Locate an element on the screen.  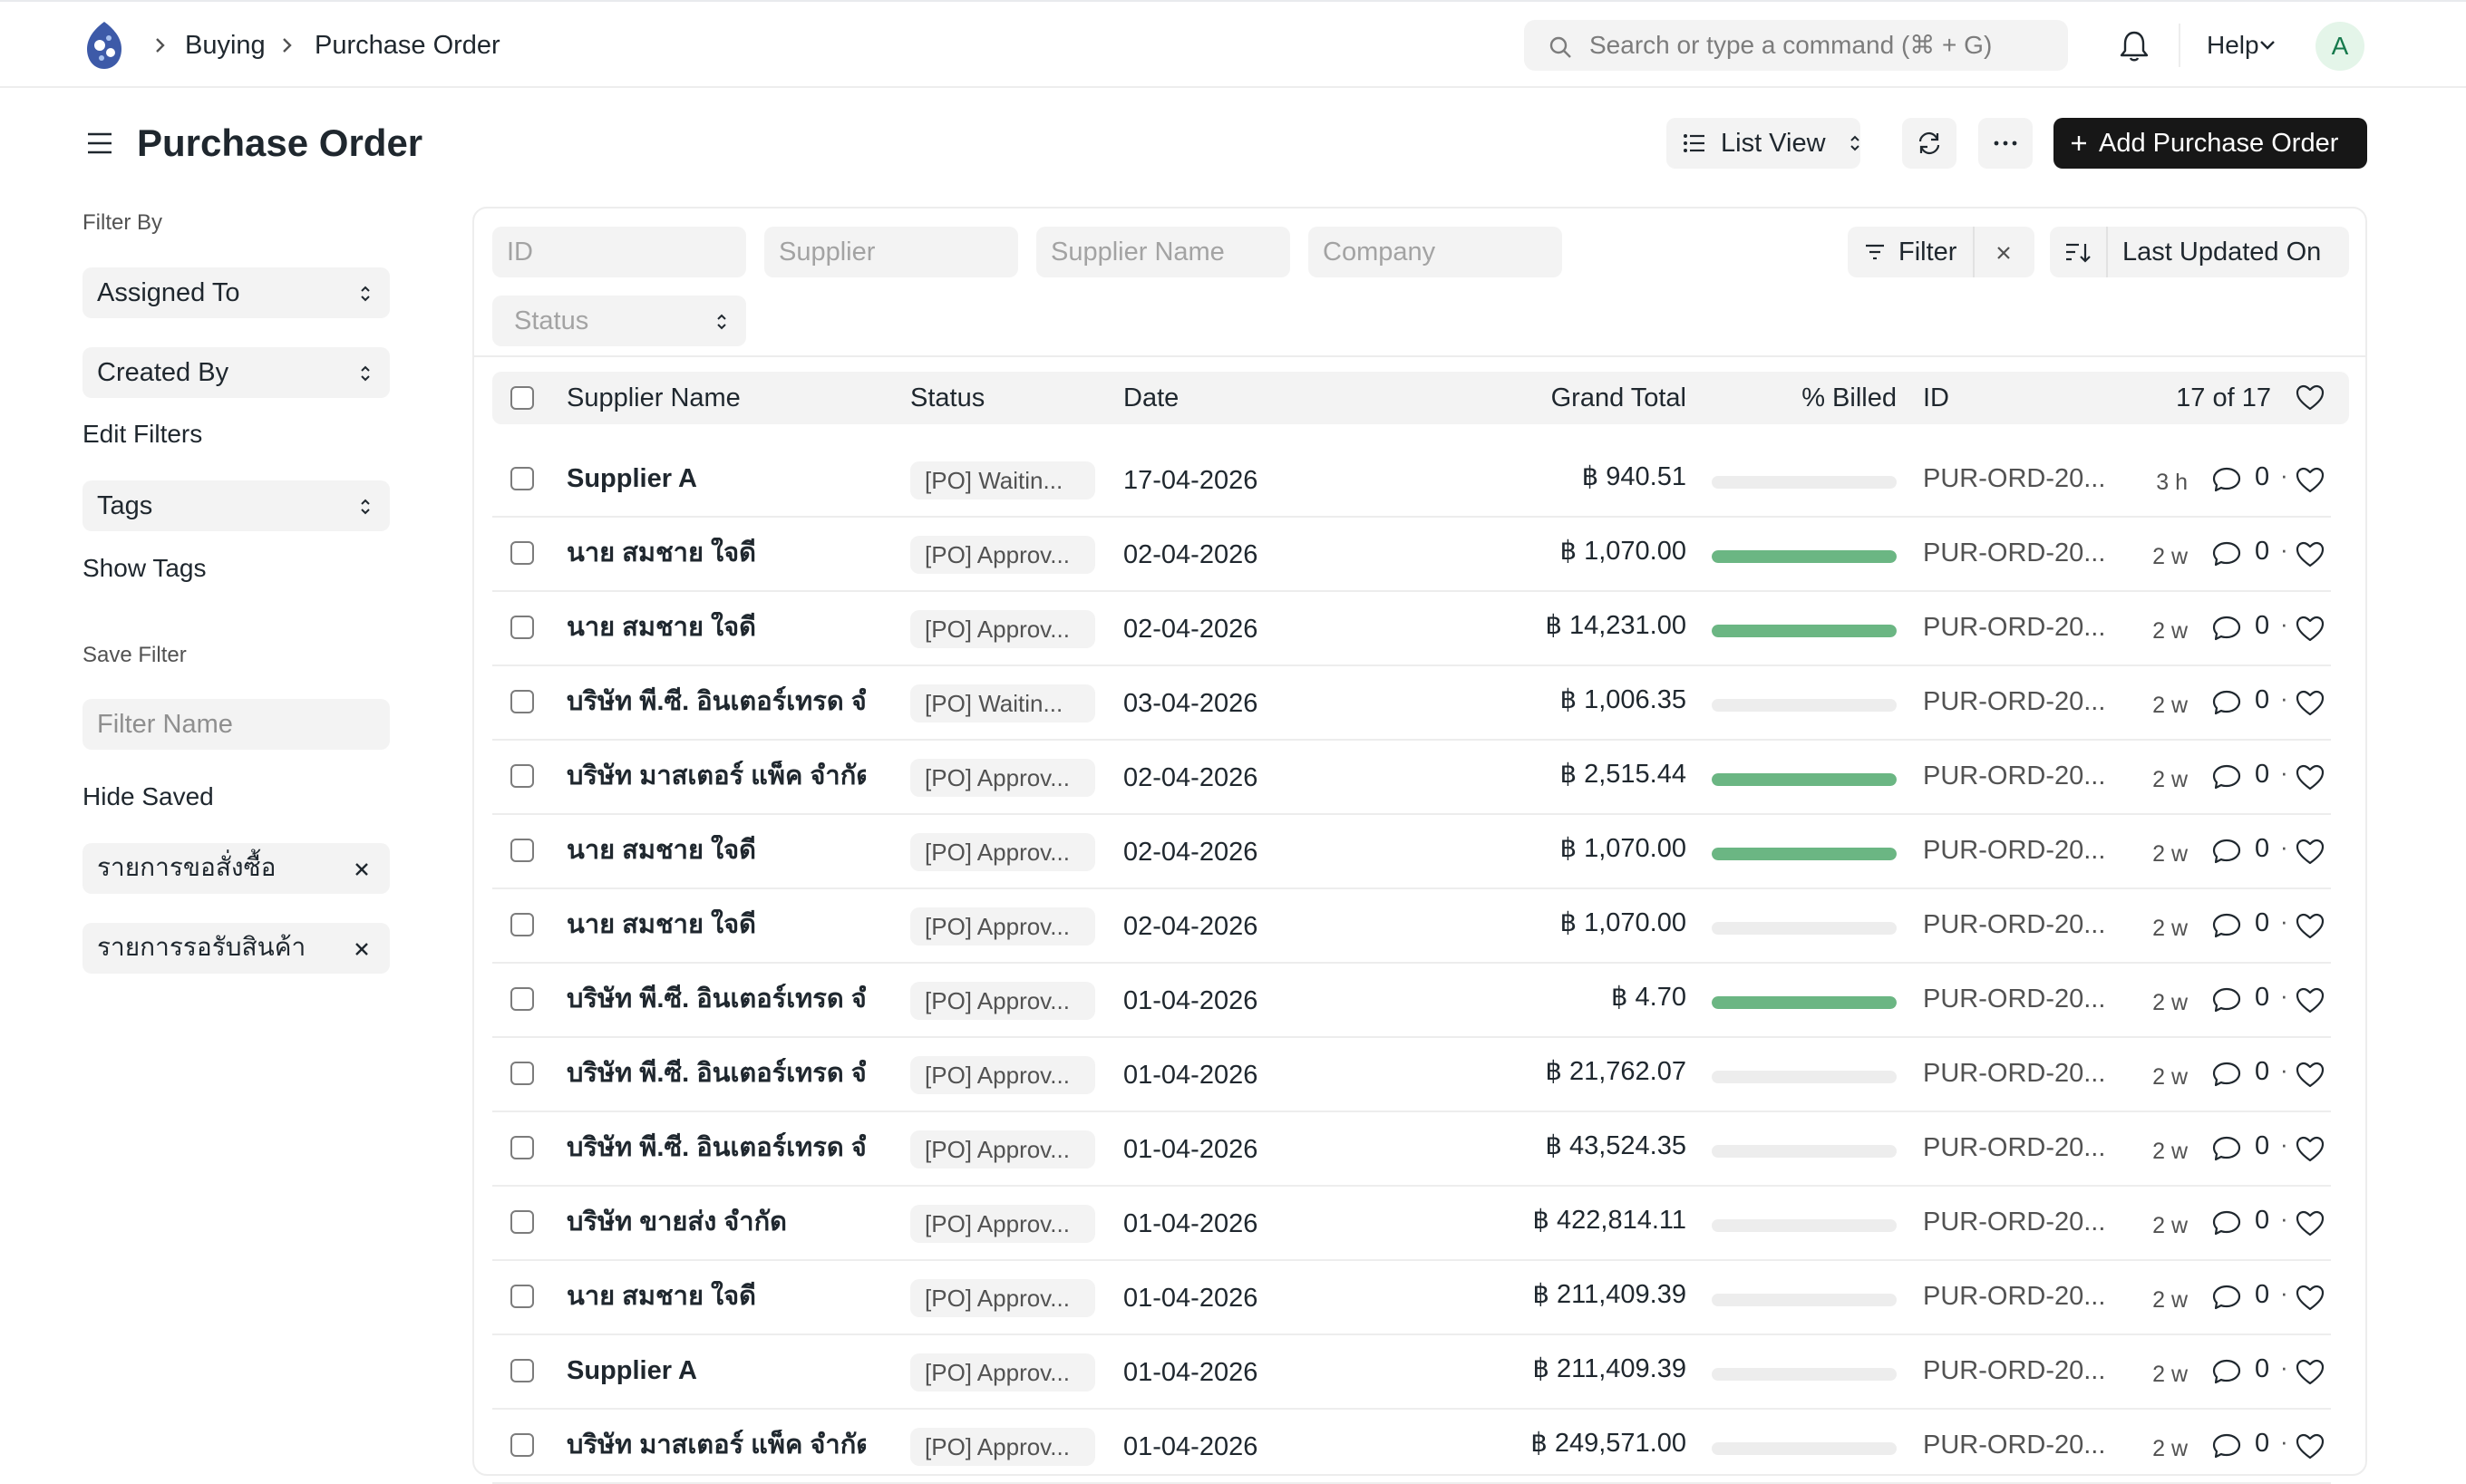
clear-filter-icon is located at coordinates (2003, 253).